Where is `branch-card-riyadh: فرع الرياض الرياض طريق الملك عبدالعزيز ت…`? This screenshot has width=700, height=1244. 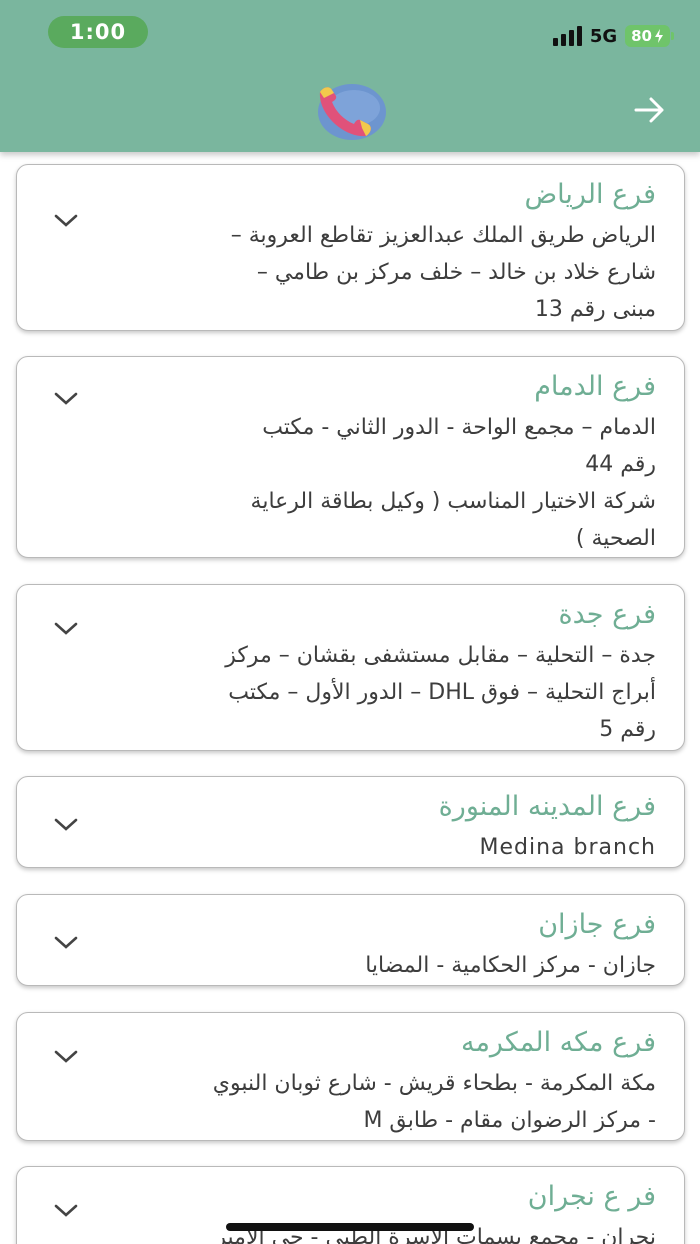
branch-card-riyadh: فرع الرياض الرياض طريق الملك عبدالعزيز ت… is located at coordinates (350, 247).